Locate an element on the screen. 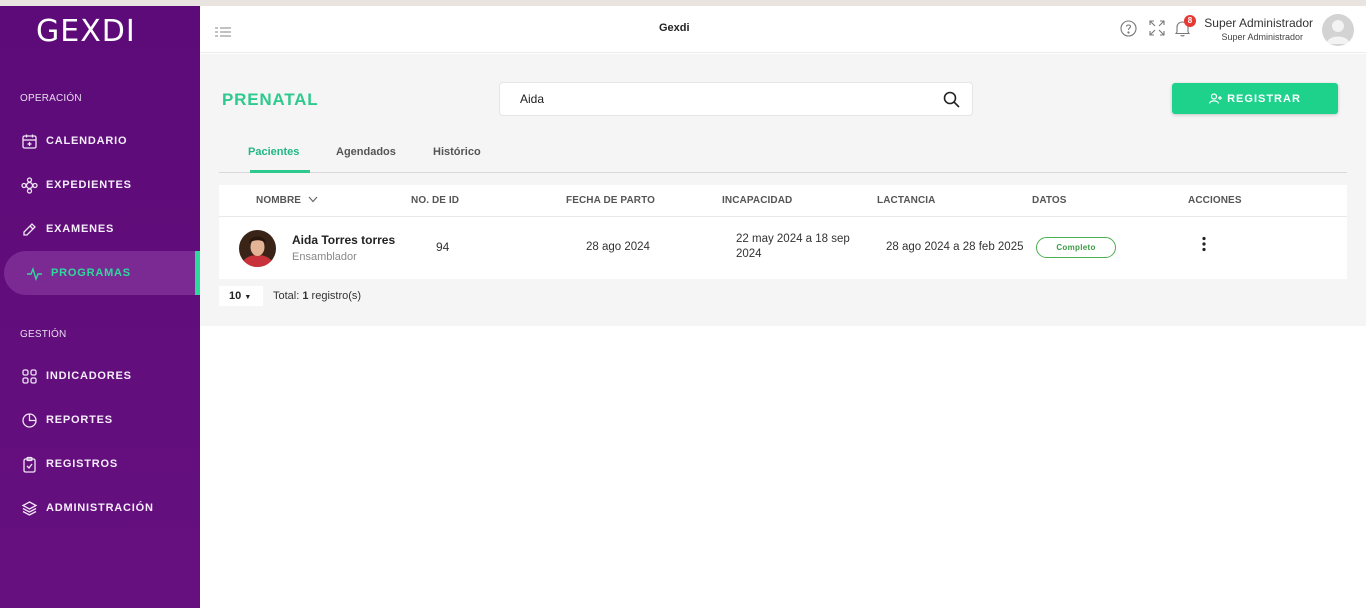 The height and width of the screenshot is (608, 1366). sidebar-item-examenes: EXAMENES is located at coordinates (100, 229).